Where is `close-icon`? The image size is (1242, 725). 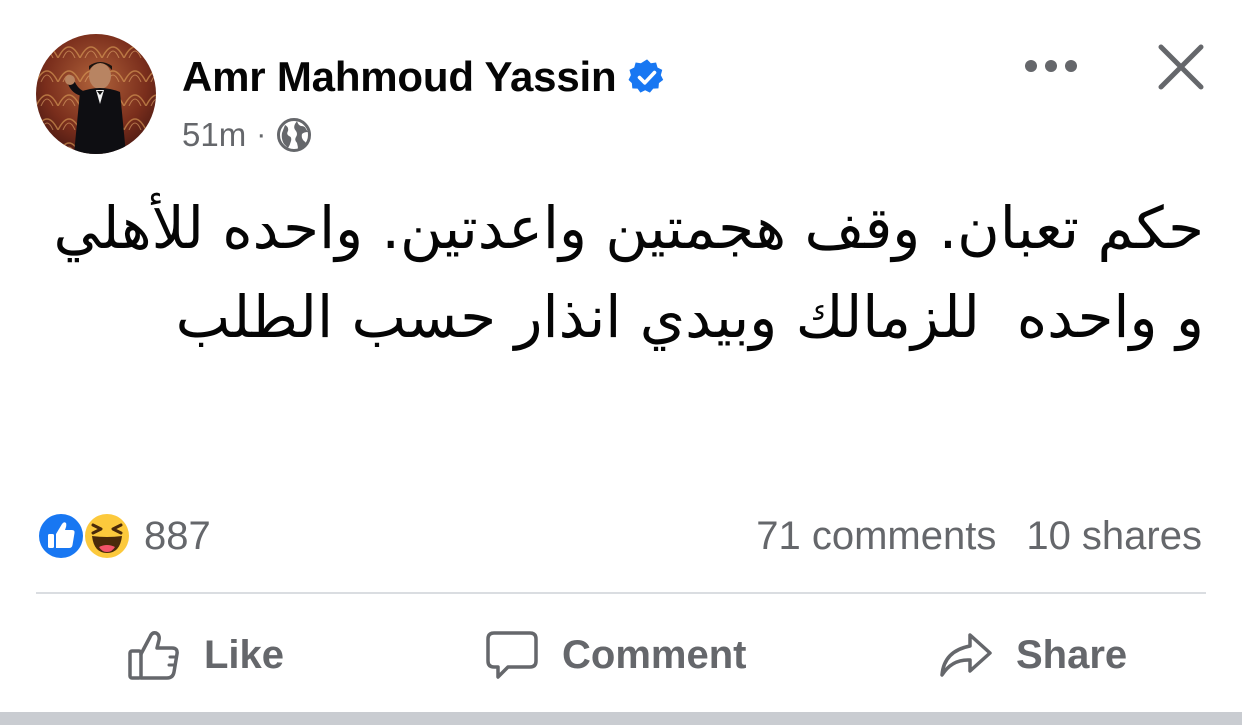 close-icon is located at coordinates (1181, 67).